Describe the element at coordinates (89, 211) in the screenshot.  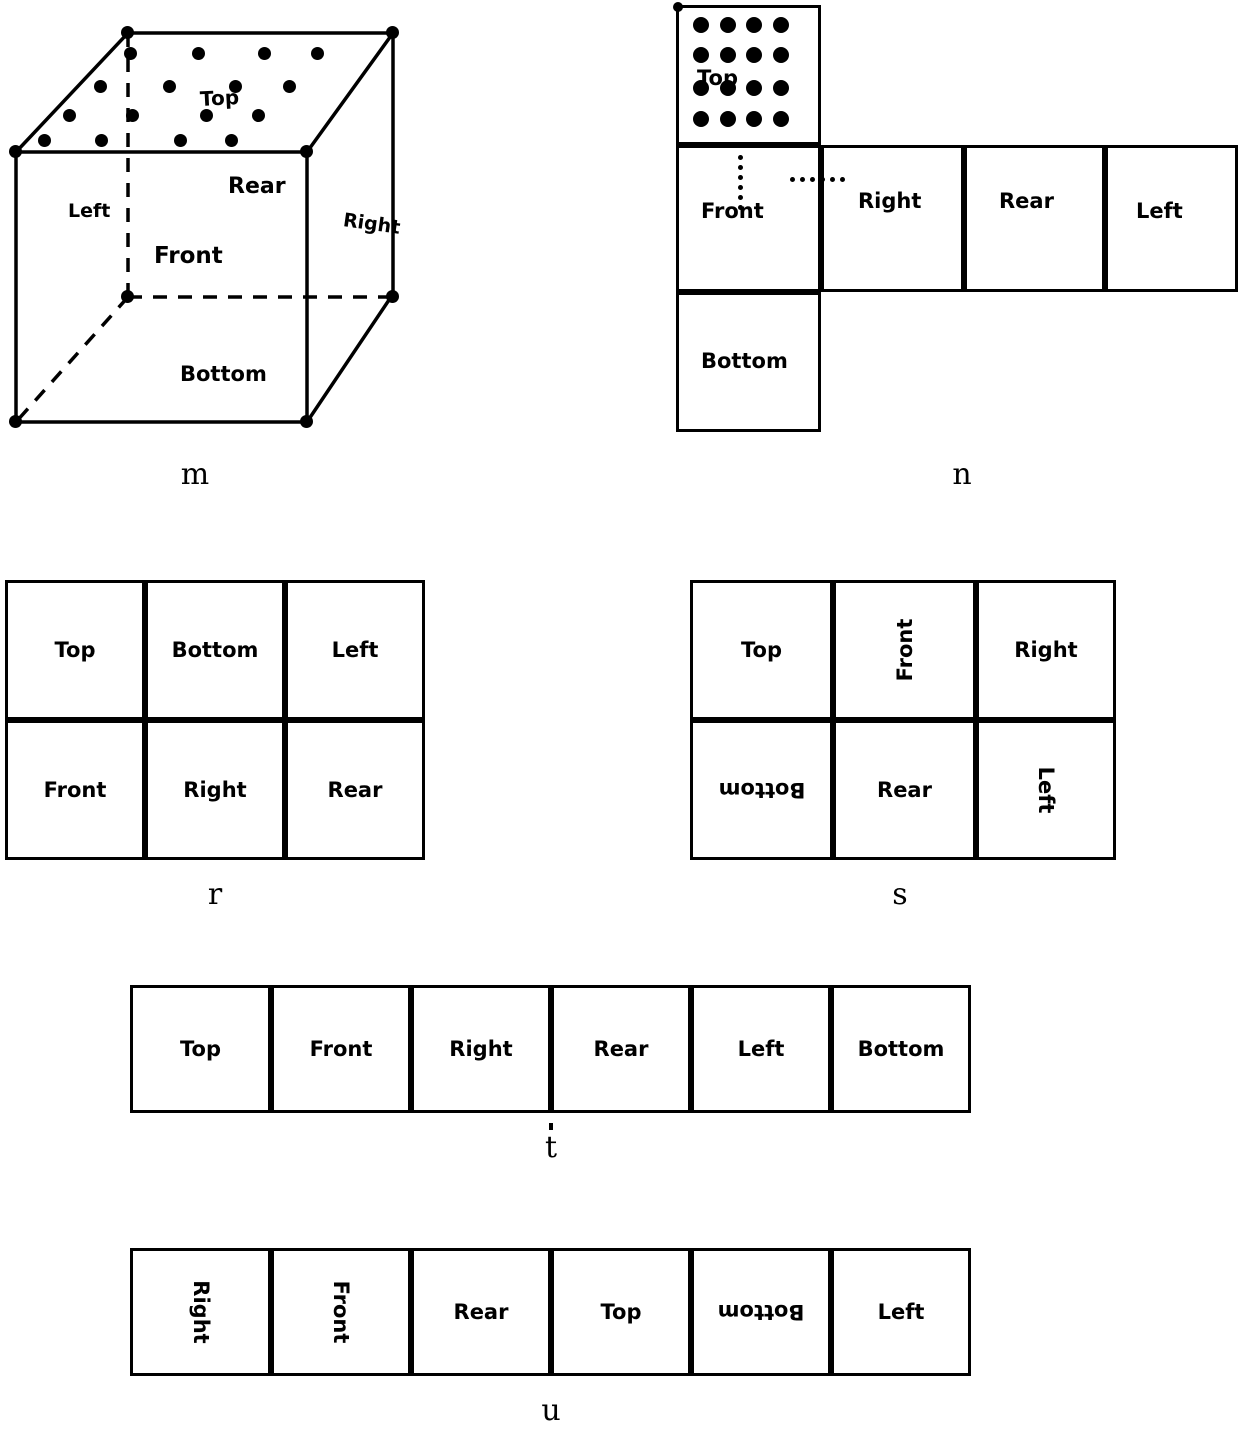
I see `cube-face-label-left: Left` at that location.